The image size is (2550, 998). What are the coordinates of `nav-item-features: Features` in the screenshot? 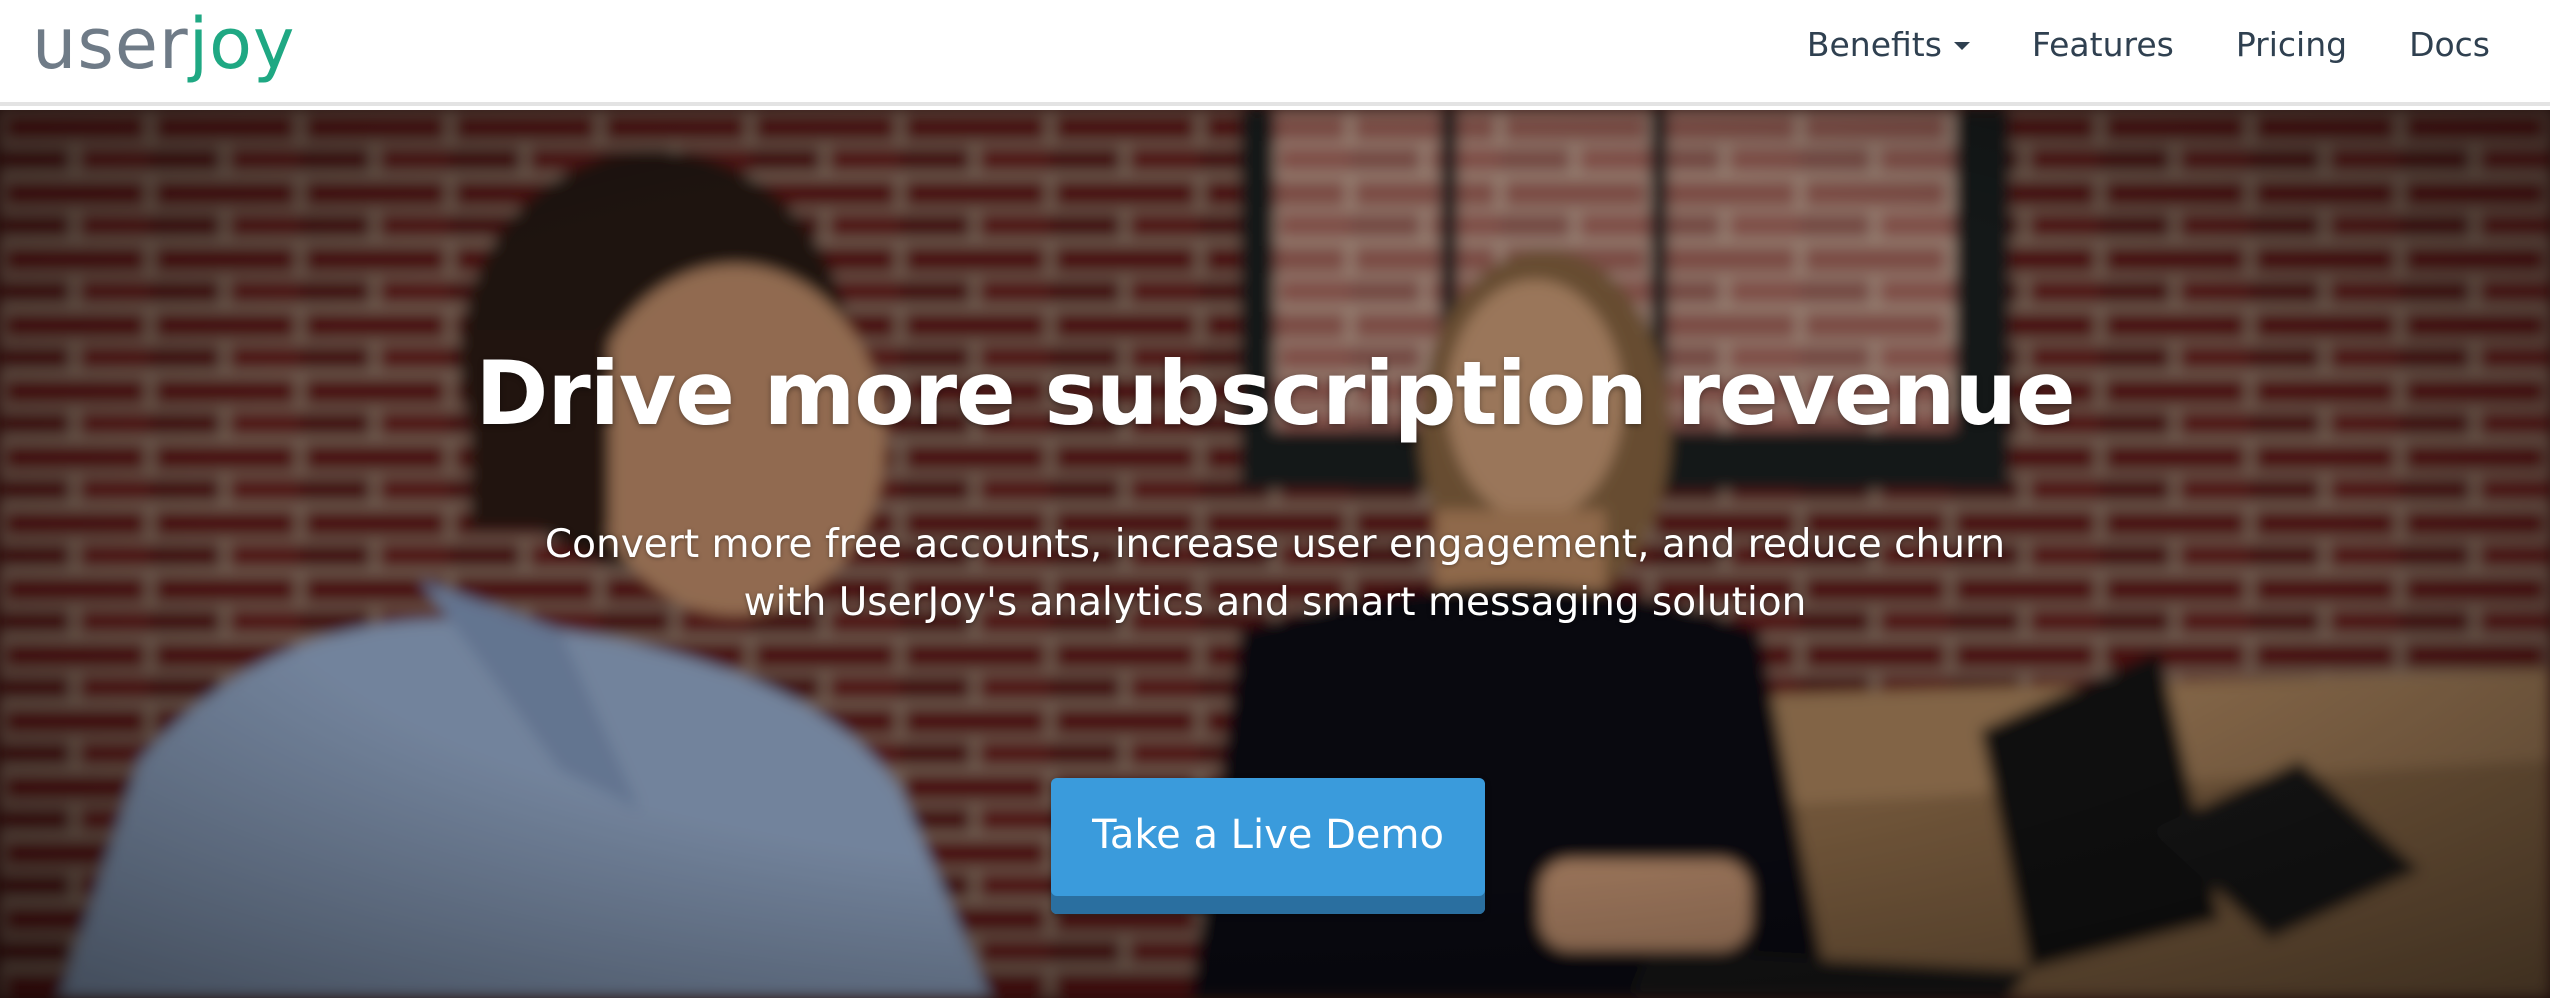 It's located at (2103, 44).